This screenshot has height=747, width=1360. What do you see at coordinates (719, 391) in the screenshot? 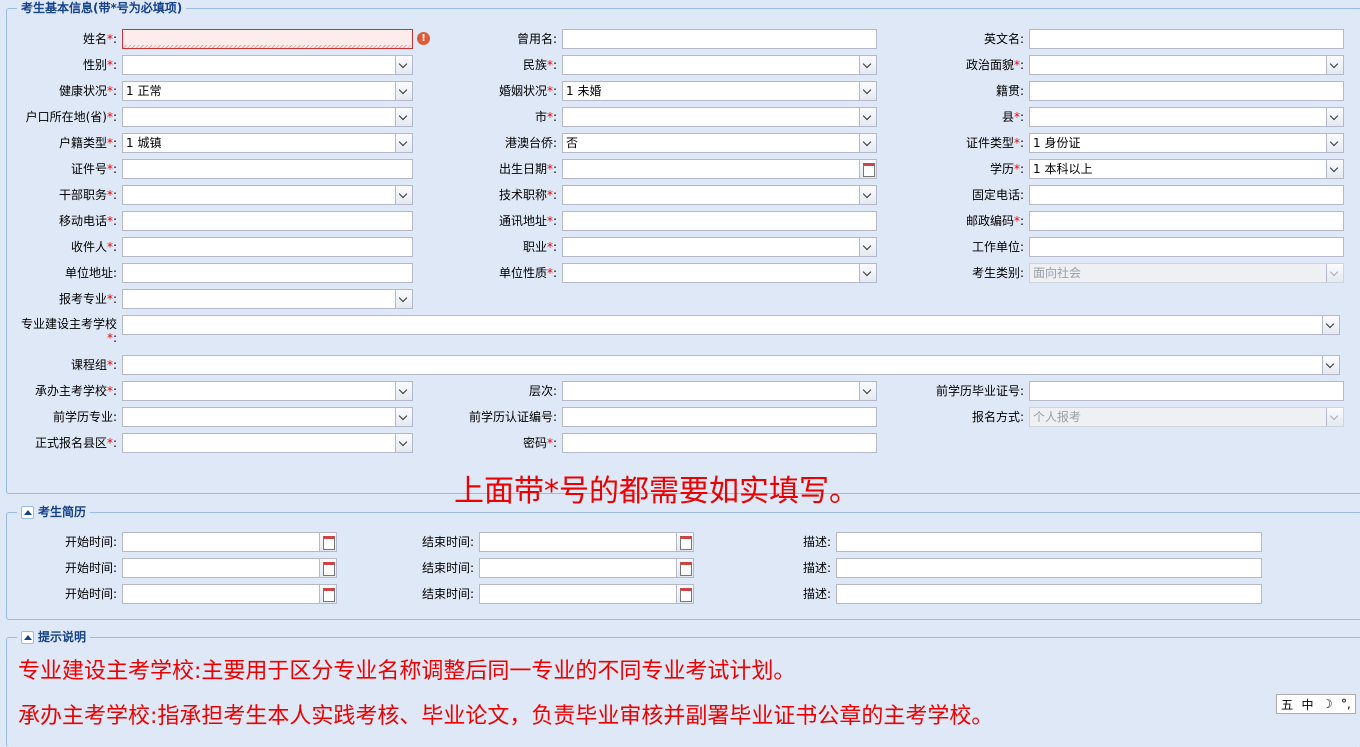
I see `field-34-select` at bounding box center [719, 391].